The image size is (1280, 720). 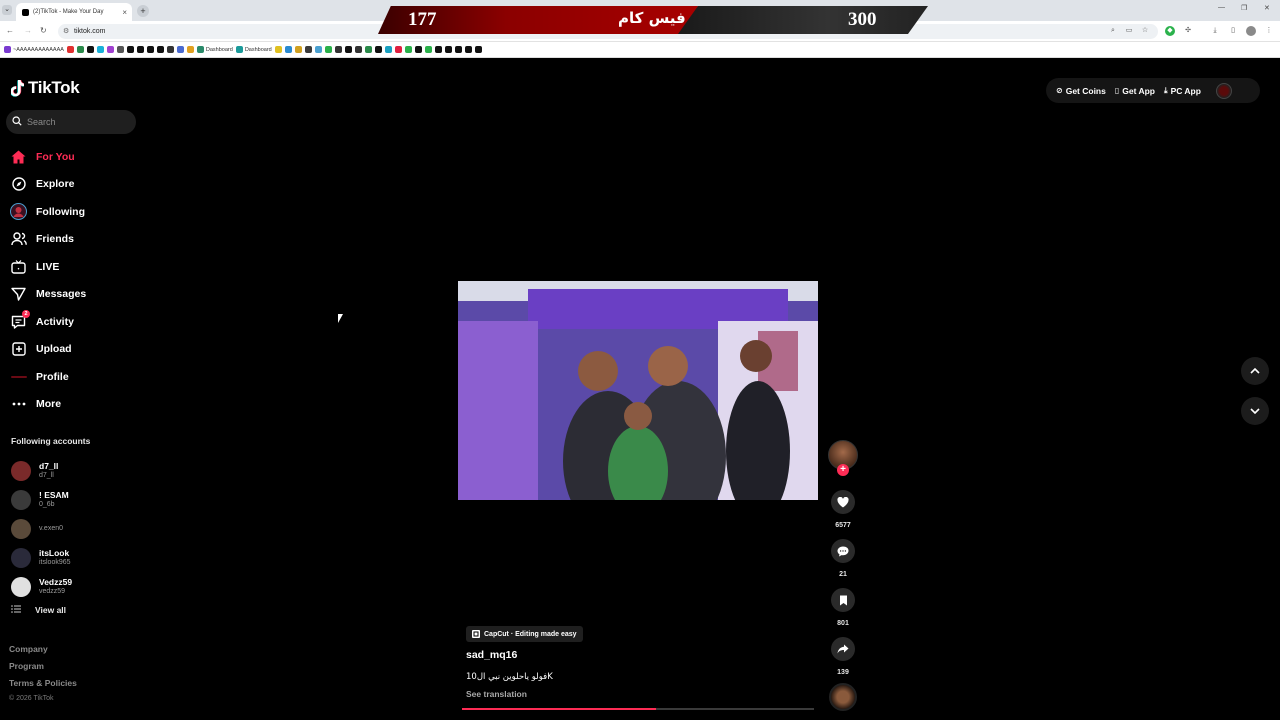 I want to click on sidebar-item-profile: Profile, so click(x=77, y=377).